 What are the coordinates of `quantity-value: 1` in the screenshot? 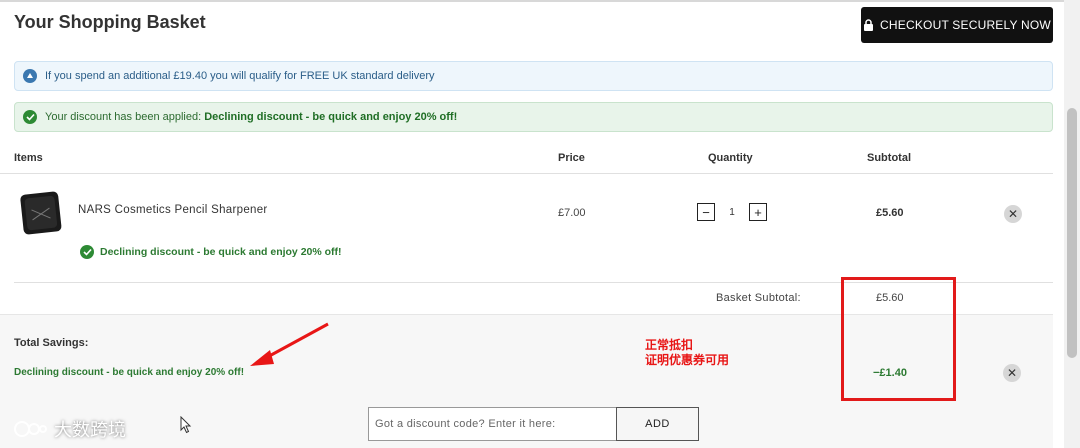 It's located at (732, 212).